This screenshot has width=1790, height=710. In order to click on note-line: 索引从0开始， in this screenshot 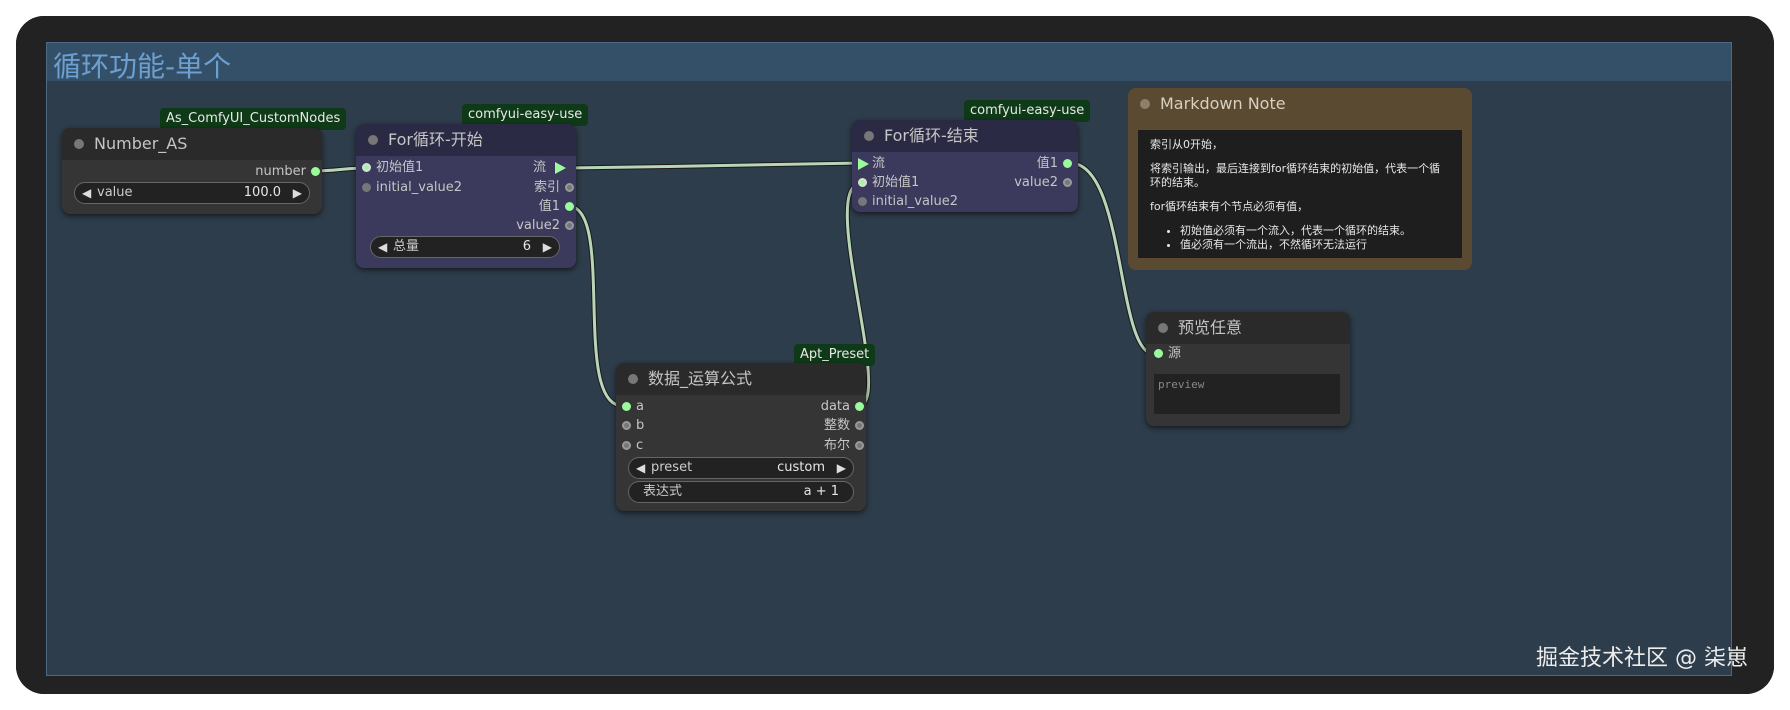, I will do `click(1186, 144)`.